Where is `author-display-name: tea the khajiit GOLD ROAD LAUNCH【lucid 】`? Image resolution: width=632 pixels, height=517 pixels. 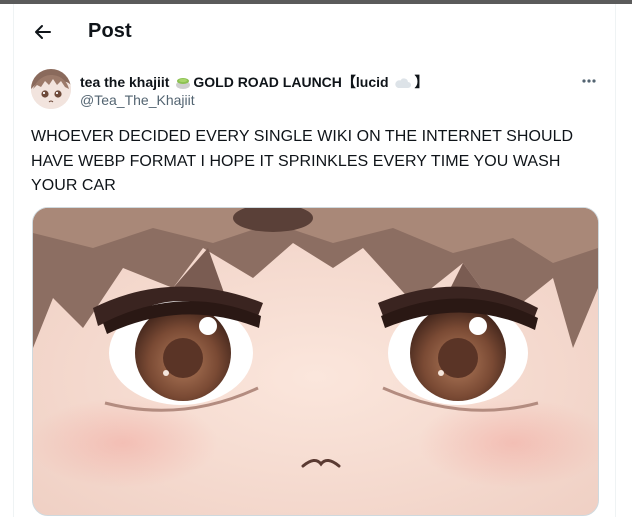
author-display-name: tea the khajiit GOLD ROAD LAUNCH【lucid 】 is located at coordinates (254, 82).